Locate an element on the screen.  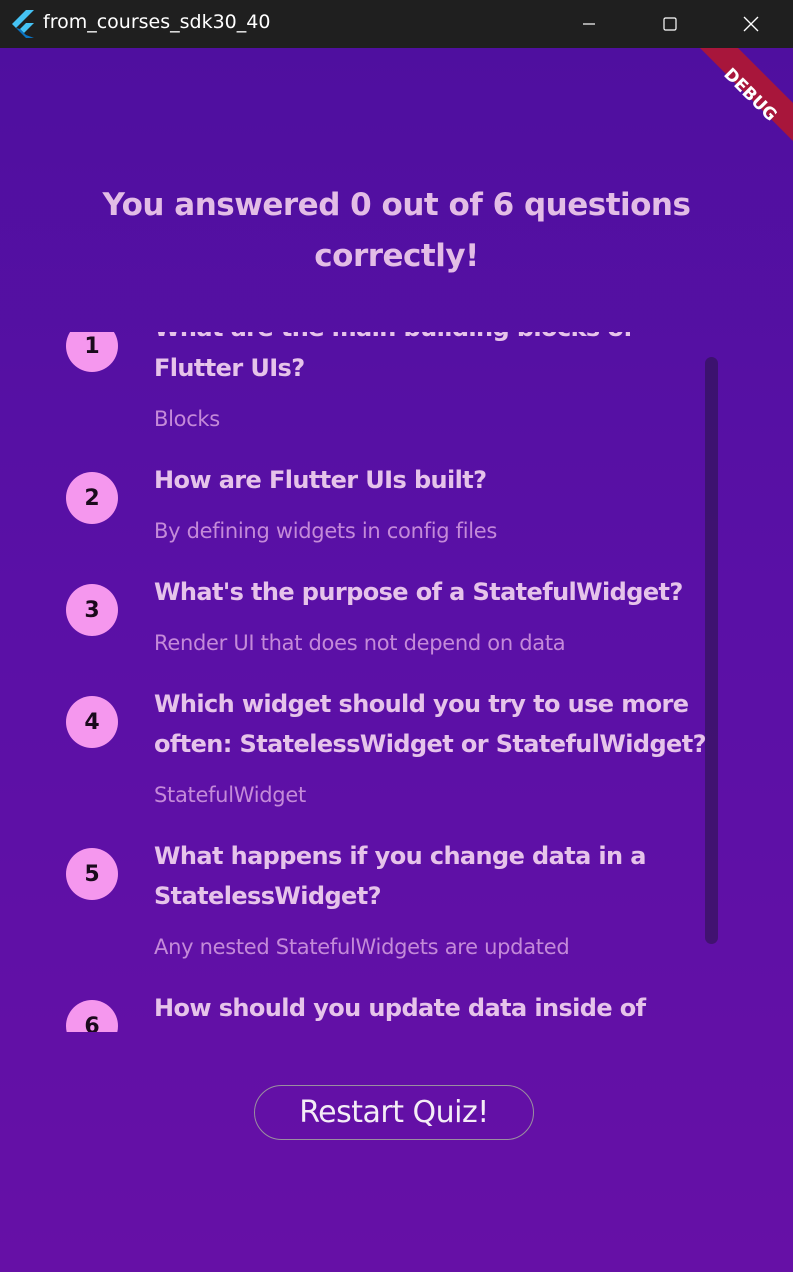
minimize-button is located at coordinates (589, 24).